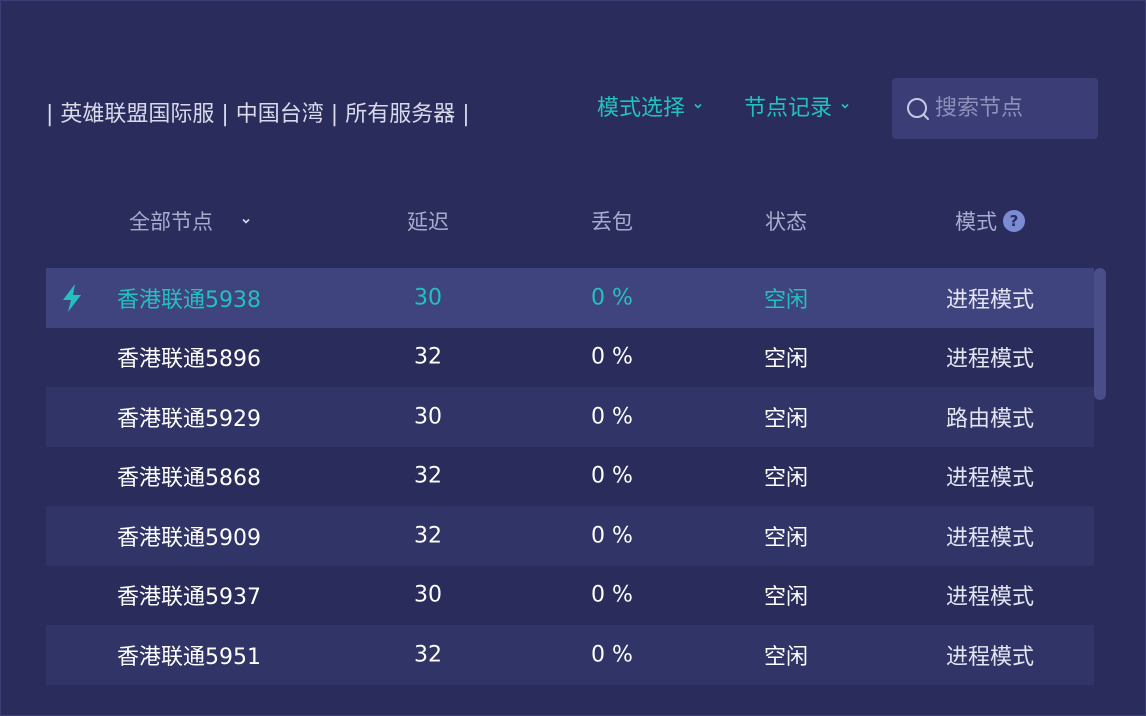  Describe the element at coordinates (189, 300) in the screenshot. I see `node-name: 香港联通5938` at that location.